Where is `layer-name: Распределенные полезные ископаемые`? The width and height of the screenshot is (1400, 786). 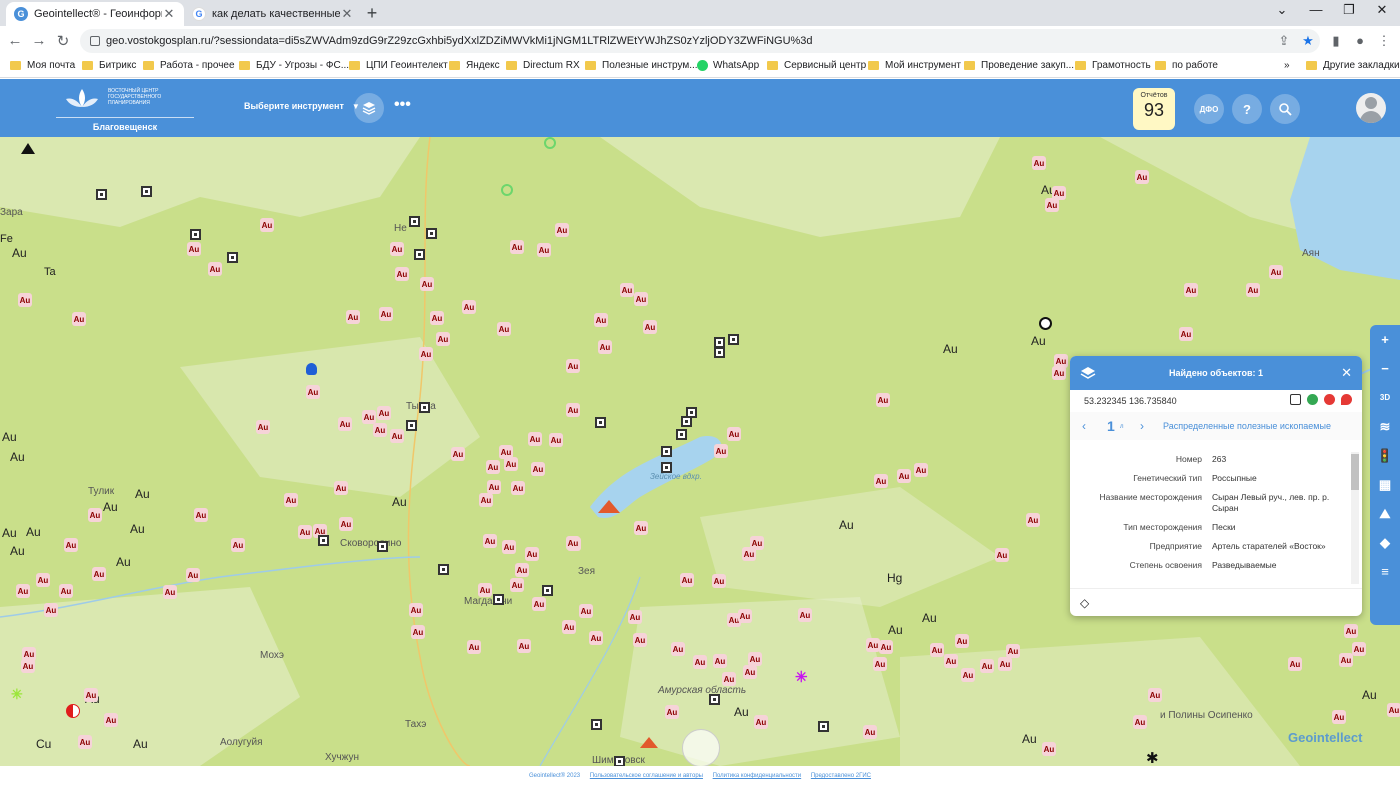 layer-name: Распределенные полезные ископаемые is located at coordinates (1247, 426).